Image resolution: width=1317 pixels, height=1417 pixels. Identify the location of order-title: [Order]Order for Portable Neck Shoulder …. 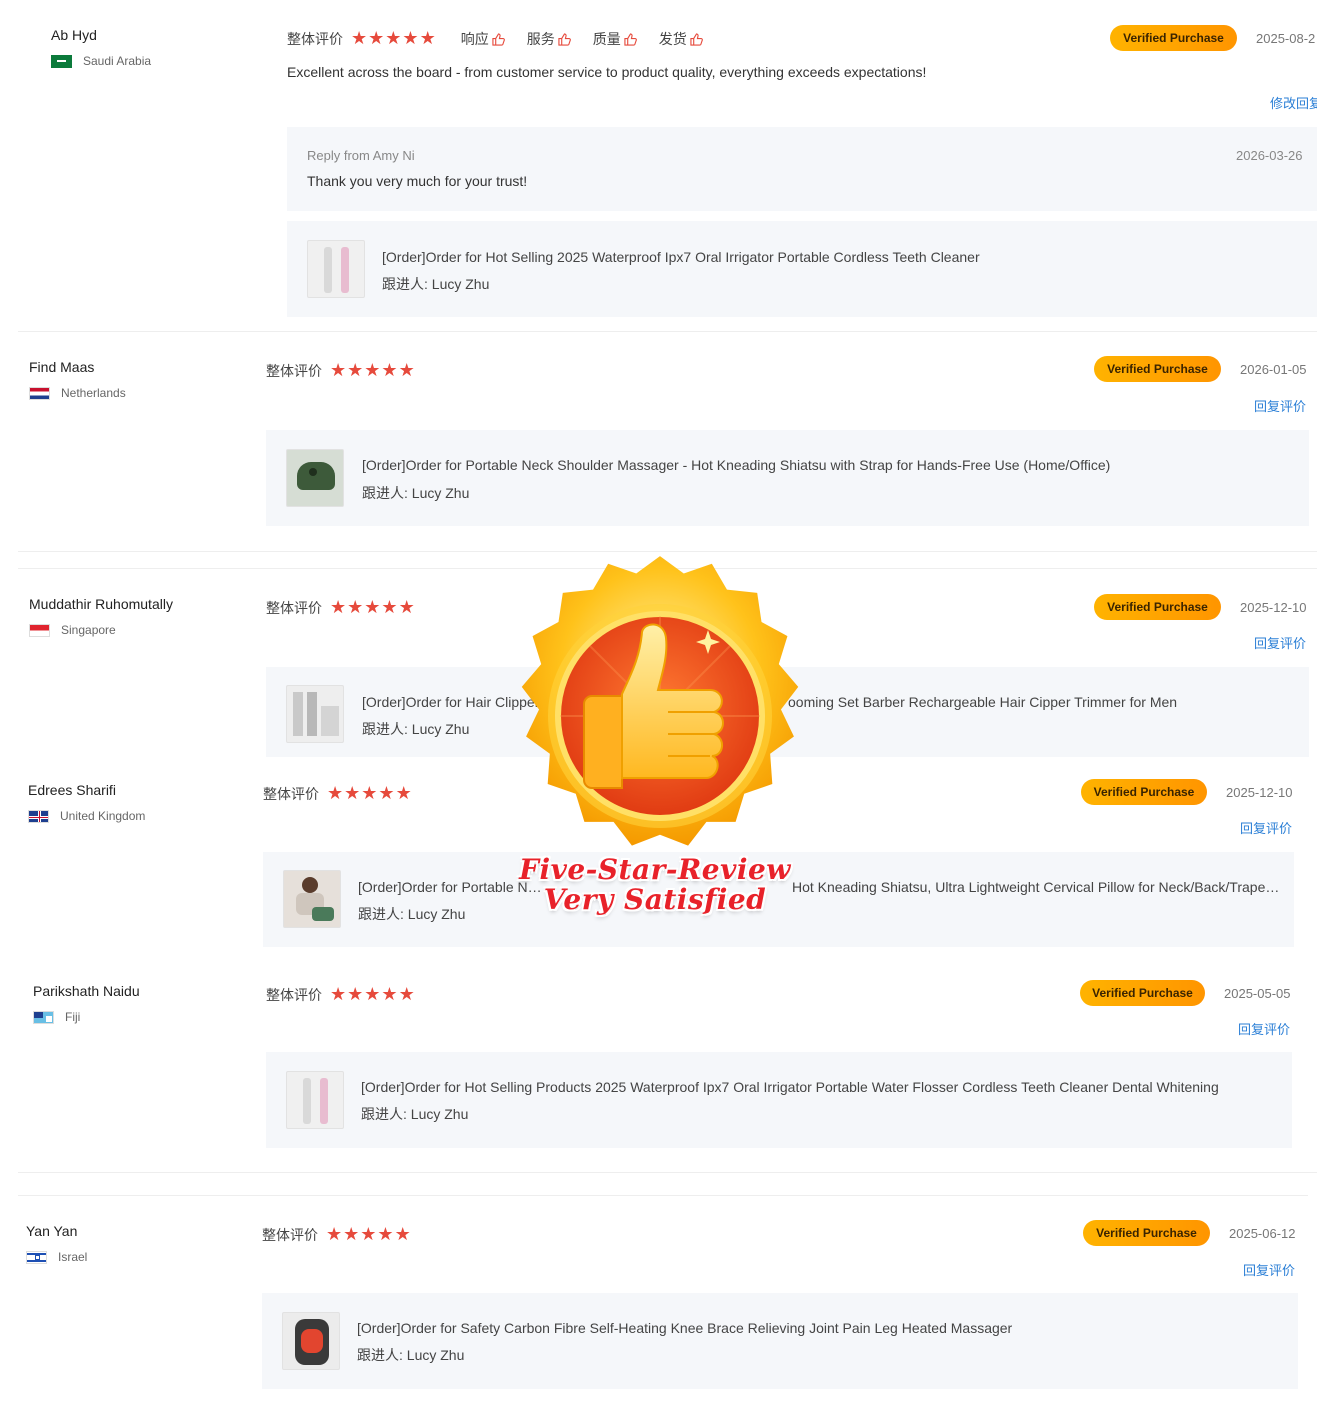
(827, 465).